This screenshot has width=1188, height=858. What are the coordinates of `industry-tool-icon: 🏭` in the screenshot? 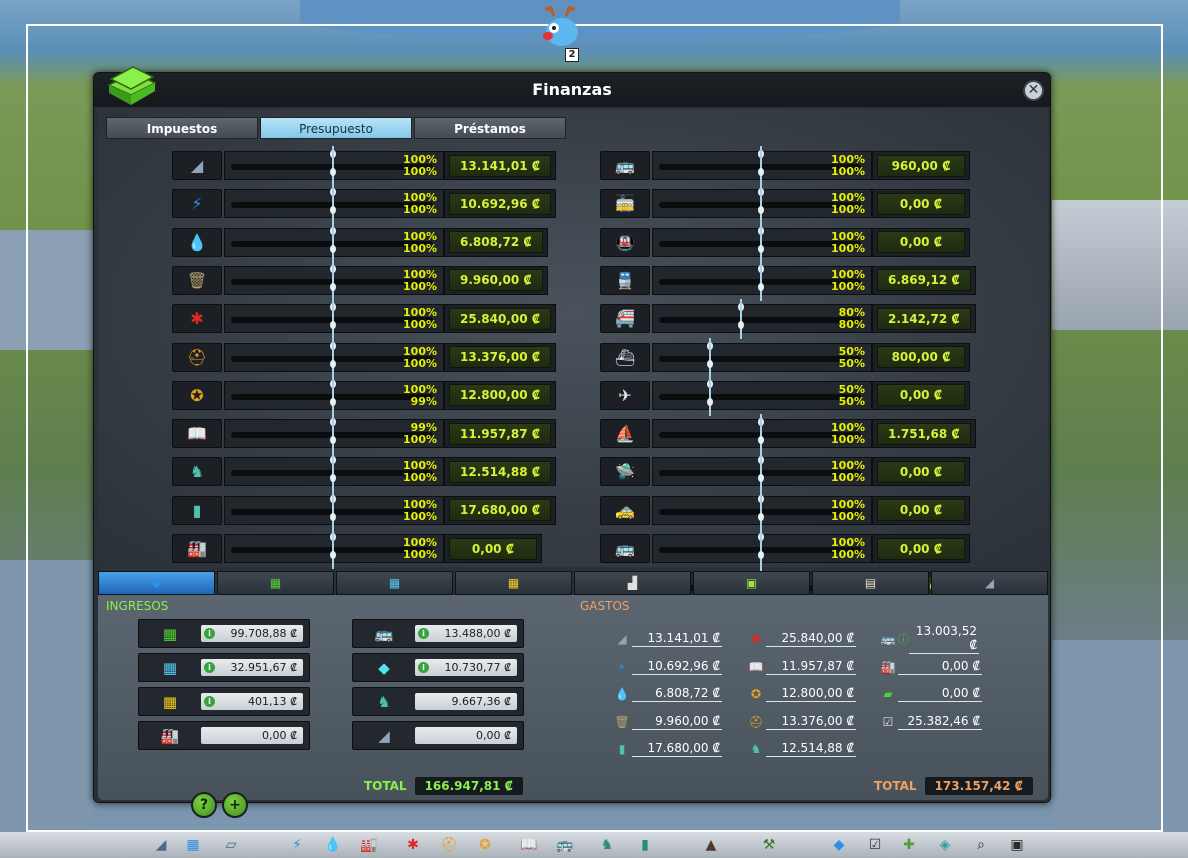 It's located at (369, 845).